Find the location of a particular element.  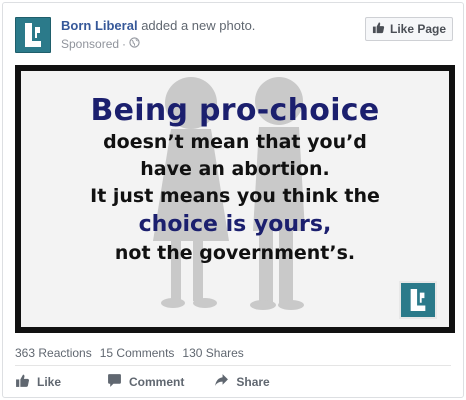

share-button: Share is located at coordinates (242, 382).